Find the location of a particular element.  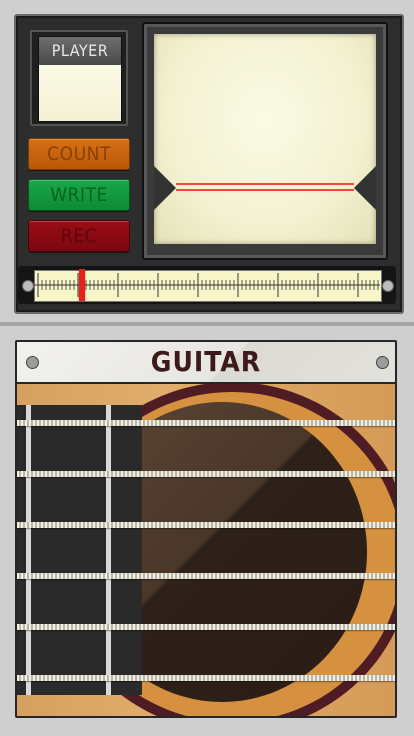

meter-pointers is located at coordinates (265, 188).